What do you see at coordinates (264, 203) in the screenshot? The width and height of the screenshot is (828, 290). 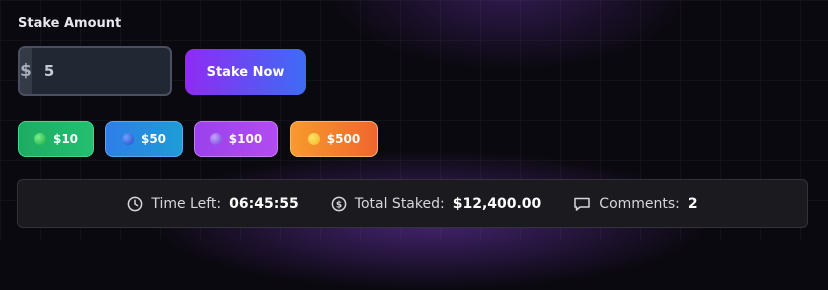 I see `time-left-value: 06:45:55` at bounding box center [264, 203].